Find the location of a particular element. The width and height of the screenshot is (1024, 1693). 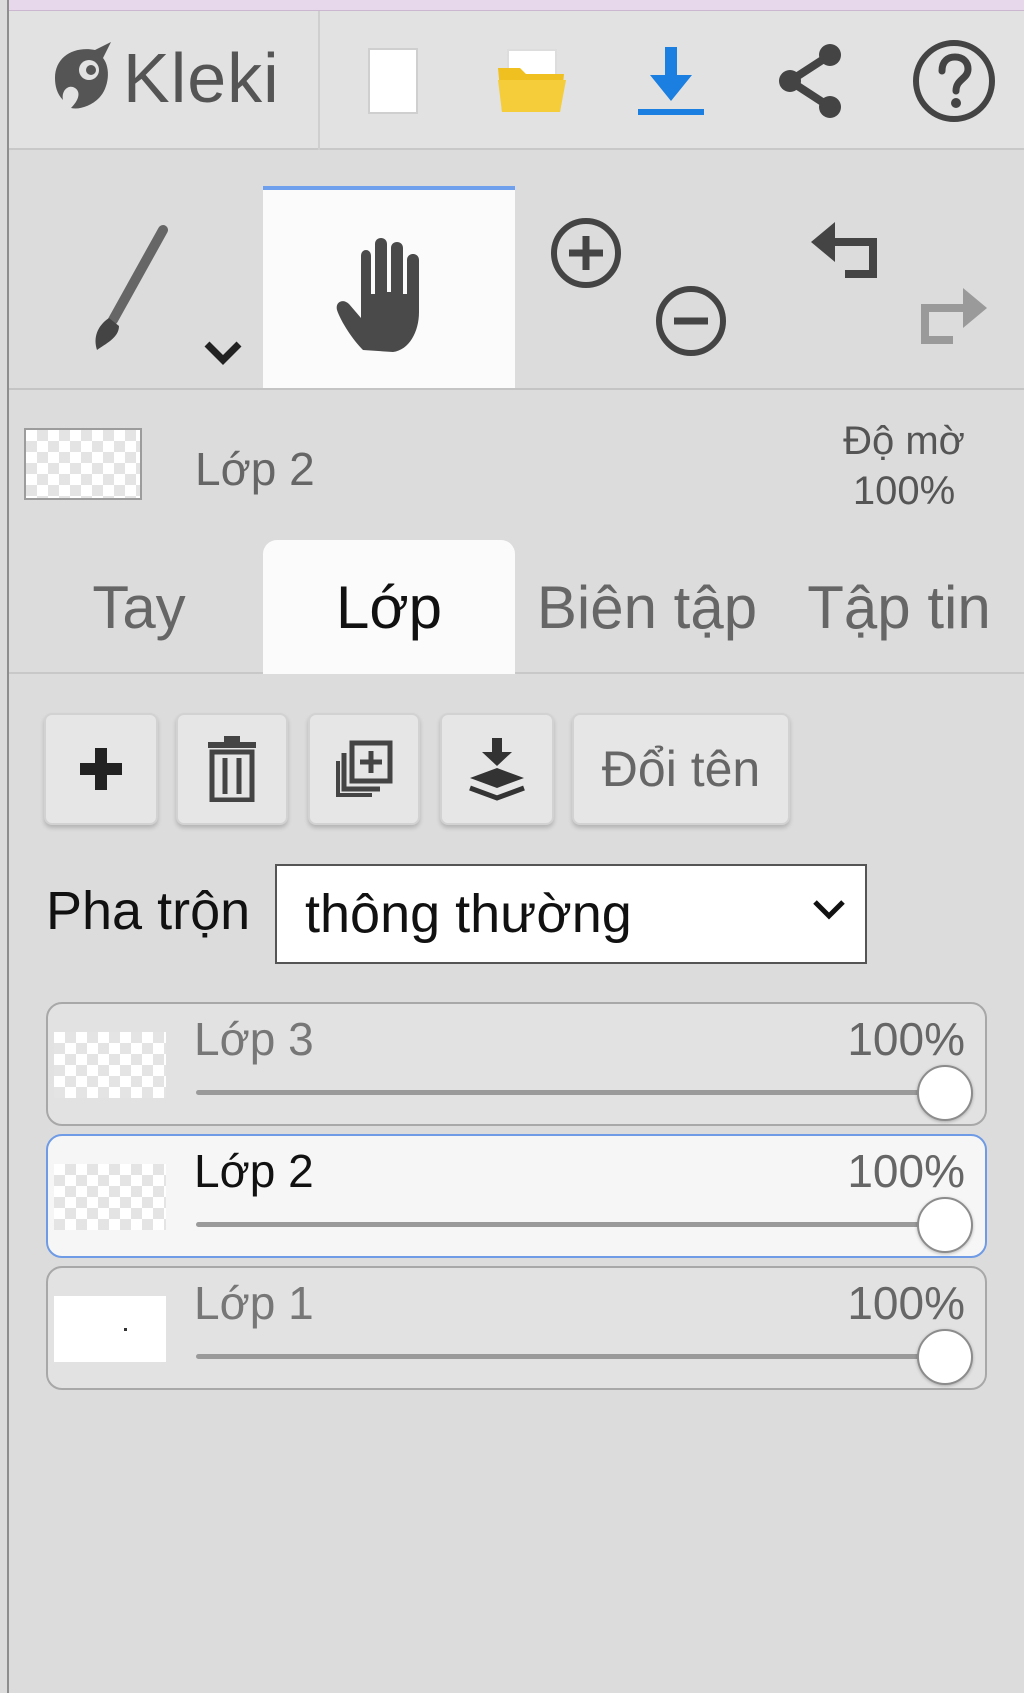

download-button is located at coordinates (671, 81).